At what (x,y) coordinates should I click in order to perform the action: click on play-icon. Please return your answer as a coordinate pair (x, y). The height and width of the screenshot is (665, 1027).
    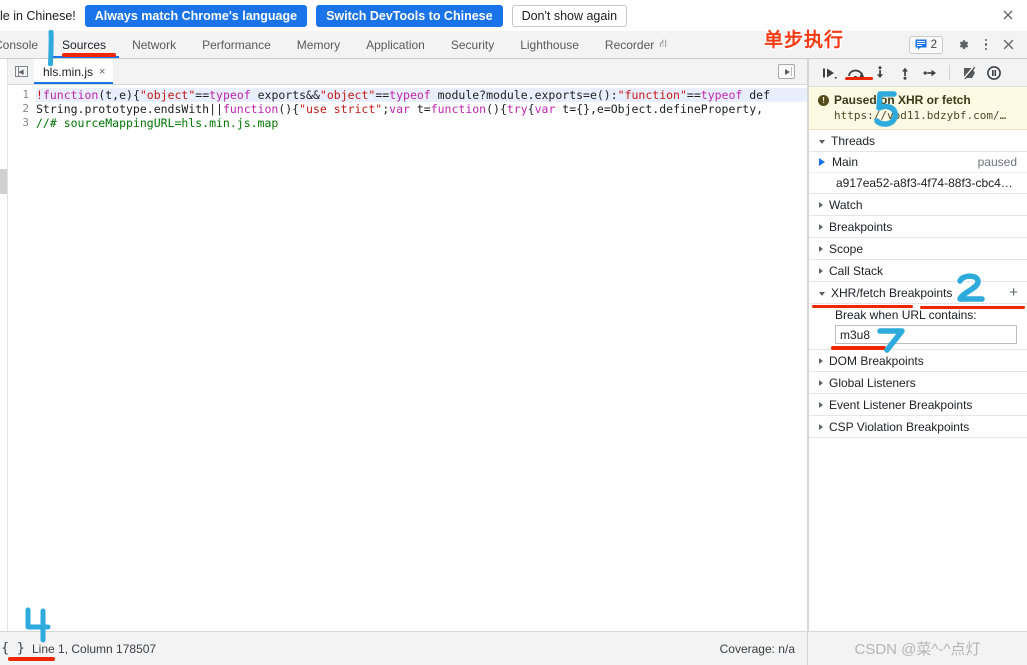
    Looking at the image, I should click on (786, 71).